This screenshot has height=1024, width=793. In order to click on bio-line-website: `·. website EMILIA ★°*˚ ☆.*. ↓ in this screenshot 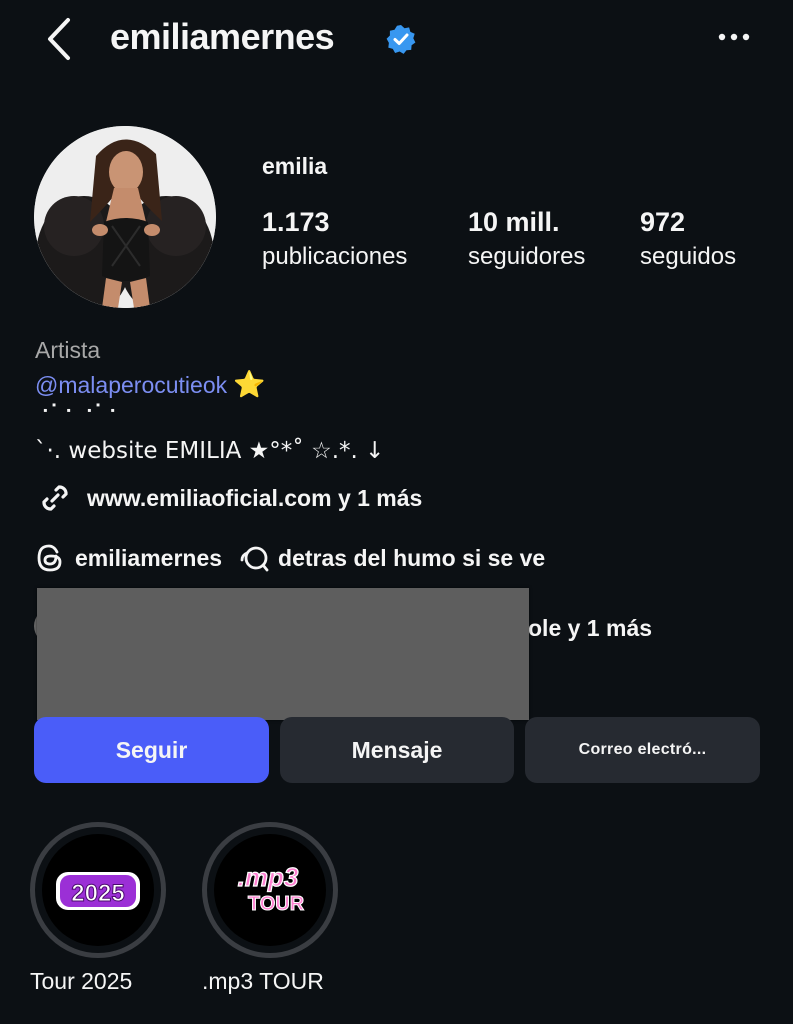, I will do `click(210, 451)`.